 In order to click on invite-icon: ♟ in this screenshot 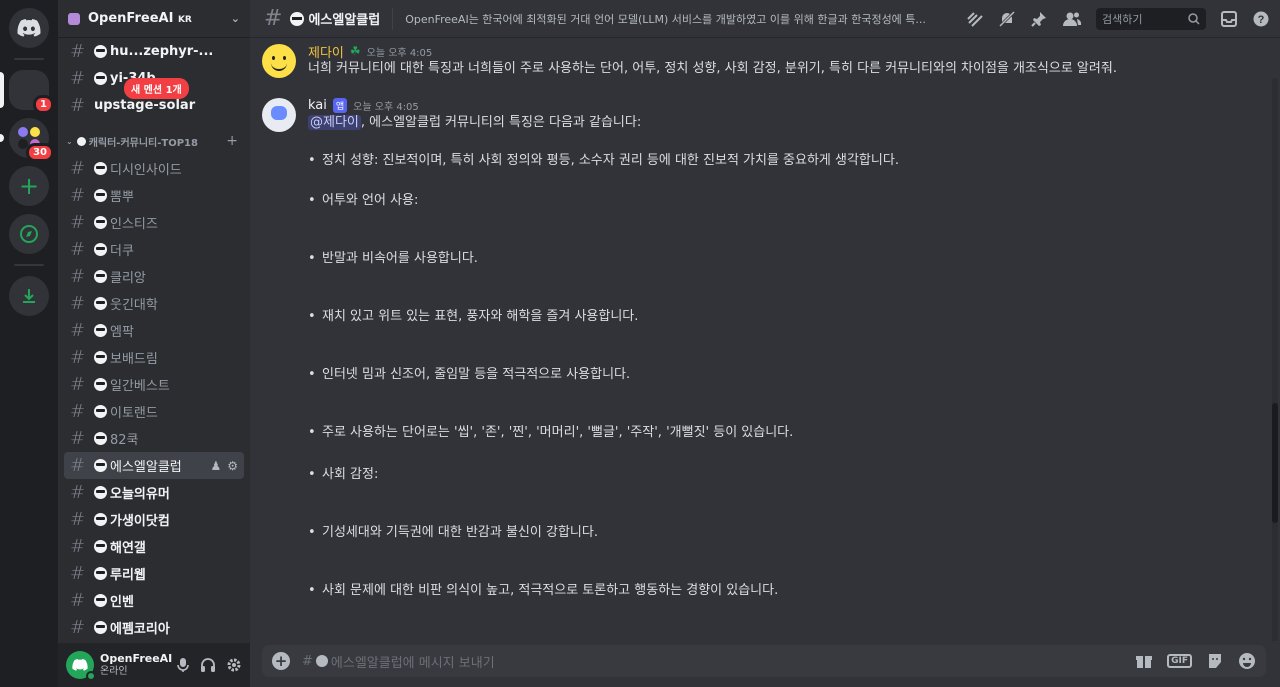, I will do `click(215, 466)`.